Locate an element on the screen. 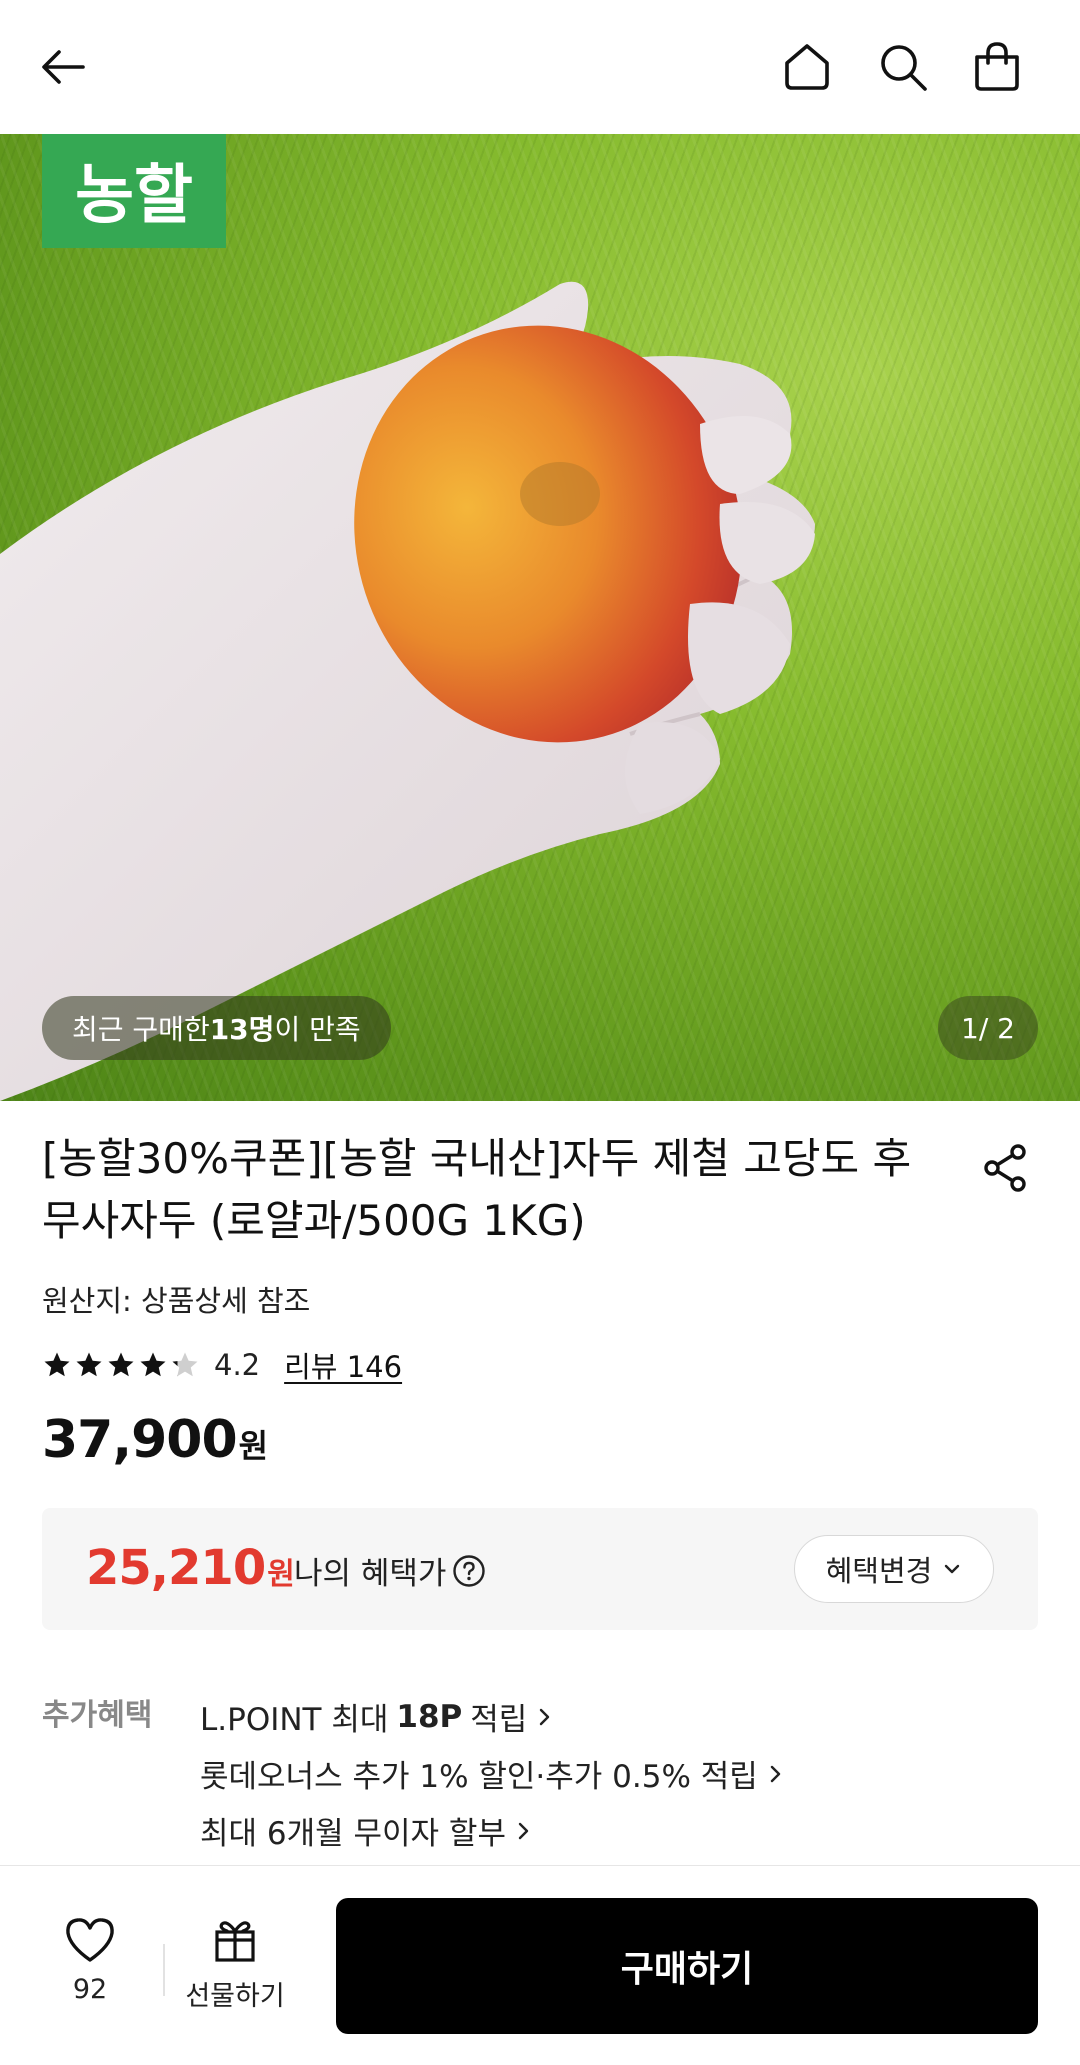 The width and height of the screenshot is (1080, 2065). shopping-bag-icon is located at coordinates (997, 66).